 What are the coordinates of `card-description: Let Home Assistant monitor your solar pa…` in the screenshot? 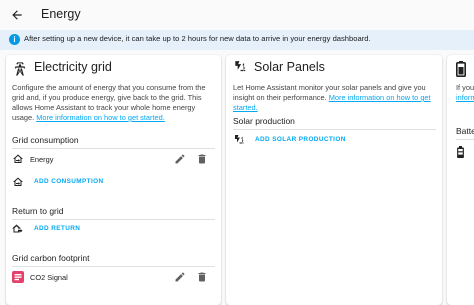 It's located at (334, 98).